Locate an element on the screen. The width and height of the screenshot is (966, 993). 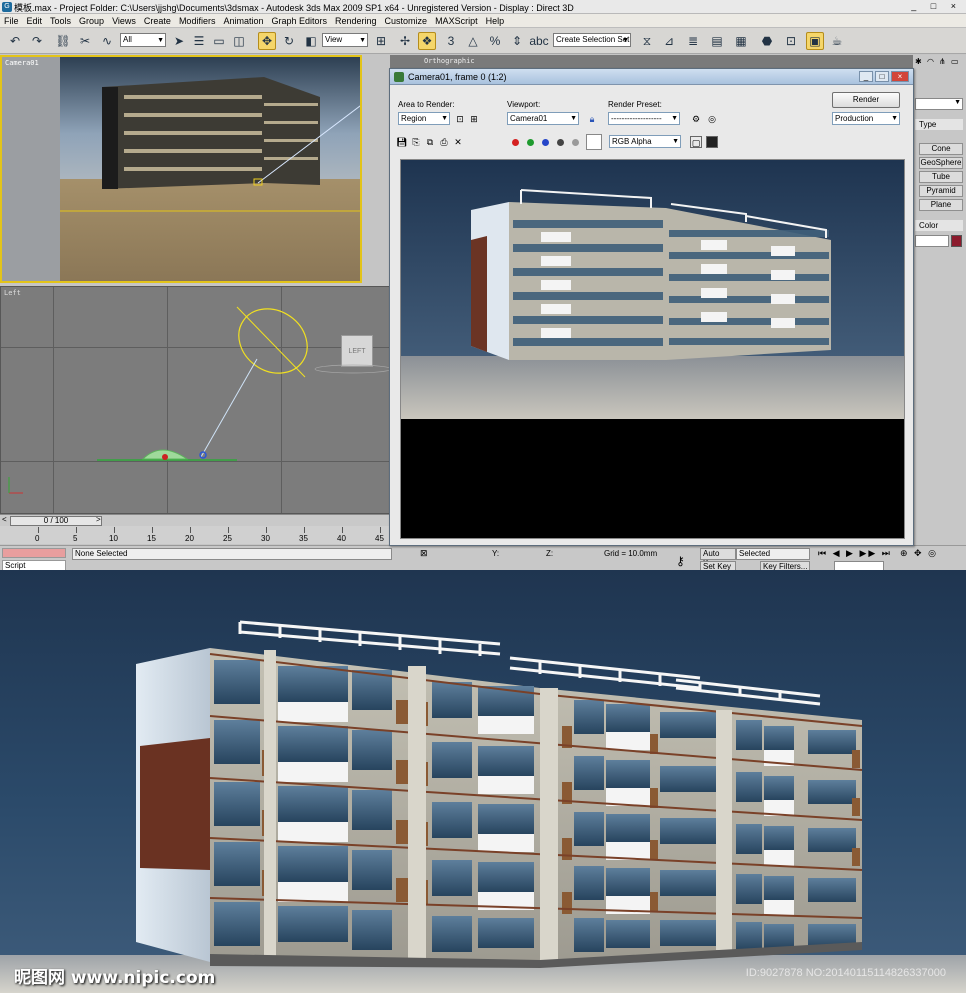
monochrome-icon is located at coordinates (575, 142).